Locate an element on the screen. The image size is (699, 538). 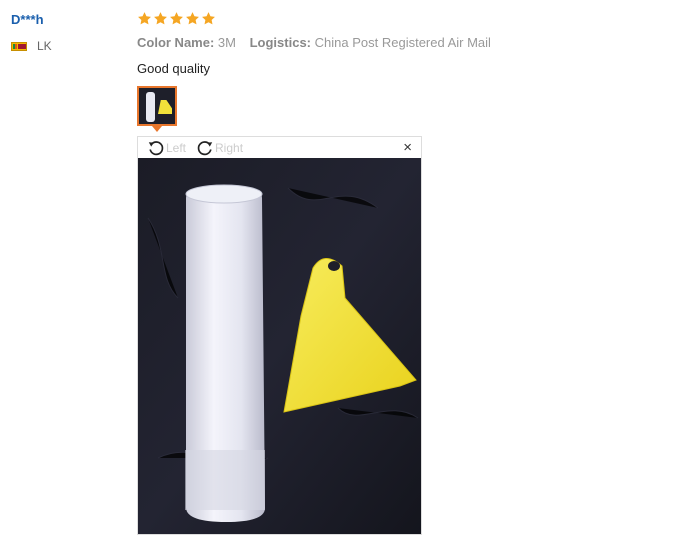
thumbnail-pointer is located at coordinates (157, 129).